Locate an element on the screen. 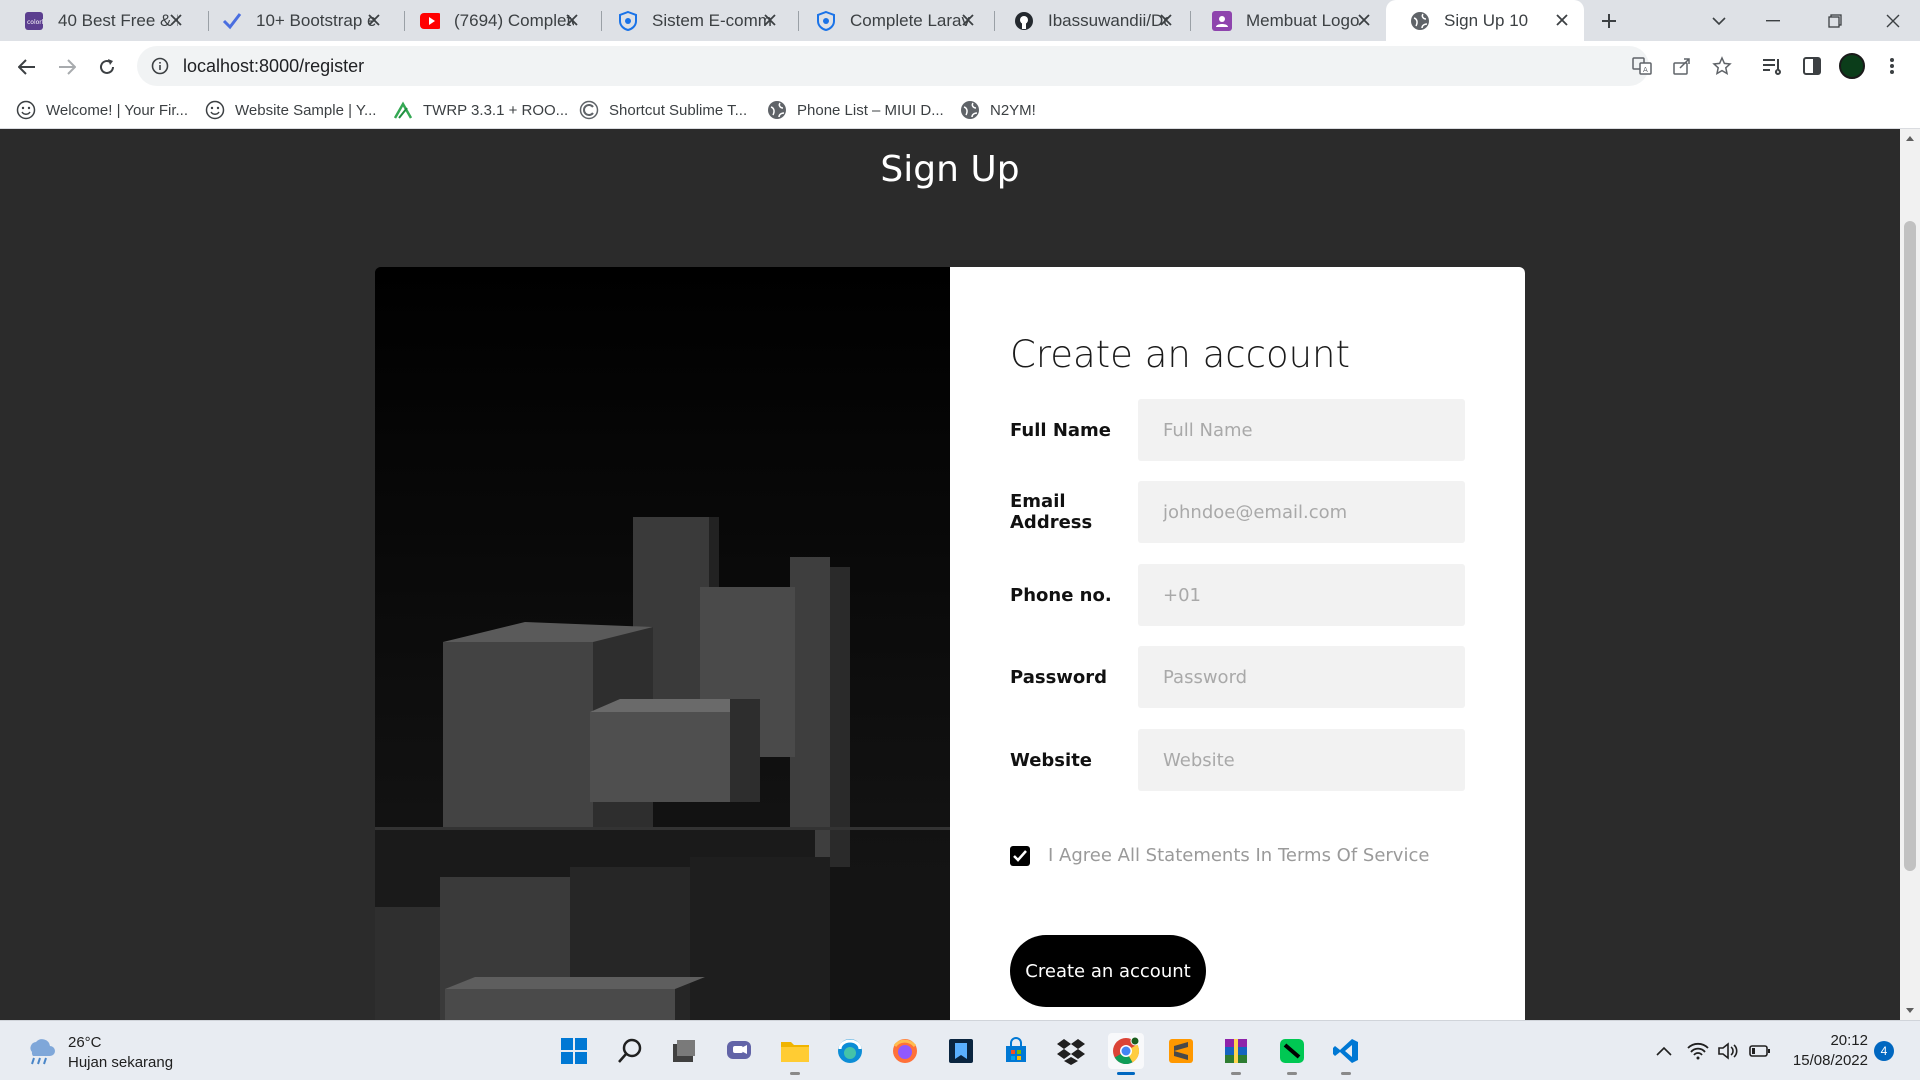 The height and width of the screenshot is (1080, 1920). weather-widget: 26°C Hujan sekarang is located at coordinates (98, 1053).